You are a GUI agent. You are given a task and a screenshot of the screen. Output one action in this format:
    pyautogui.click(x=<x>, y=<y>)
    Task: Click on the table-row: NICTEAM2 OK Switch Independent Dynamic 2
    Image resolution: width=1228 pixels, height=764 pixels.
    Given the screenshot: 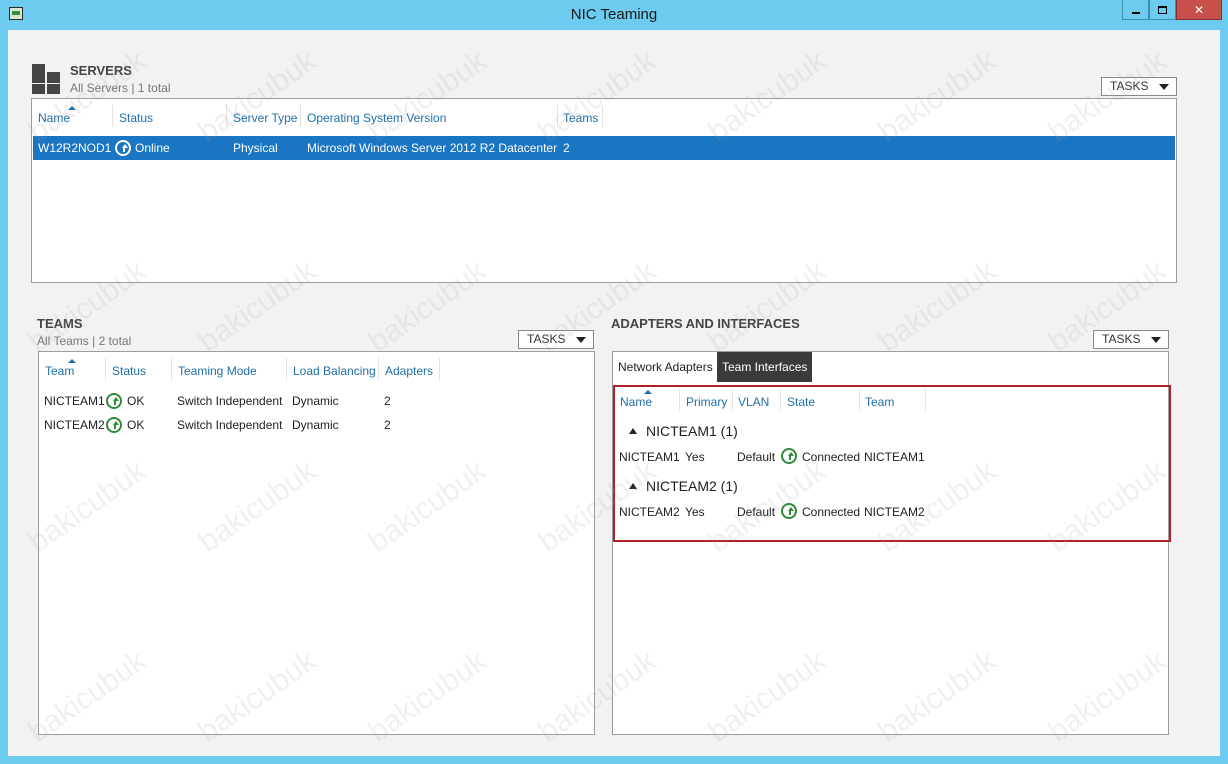 What is the action you would take?
    pyautogui.click(x=316, y=424)
    